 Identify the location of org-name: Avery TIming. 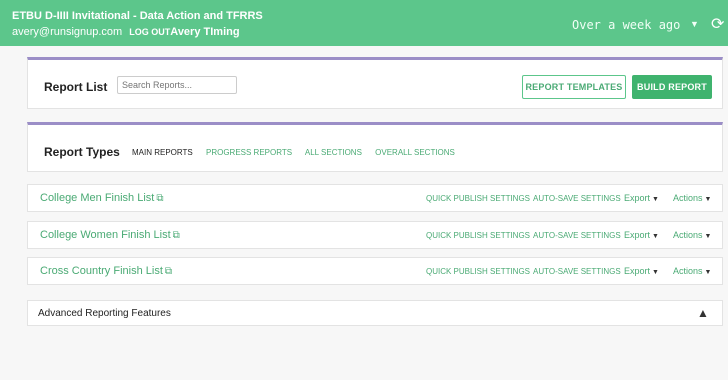
(205, 32).